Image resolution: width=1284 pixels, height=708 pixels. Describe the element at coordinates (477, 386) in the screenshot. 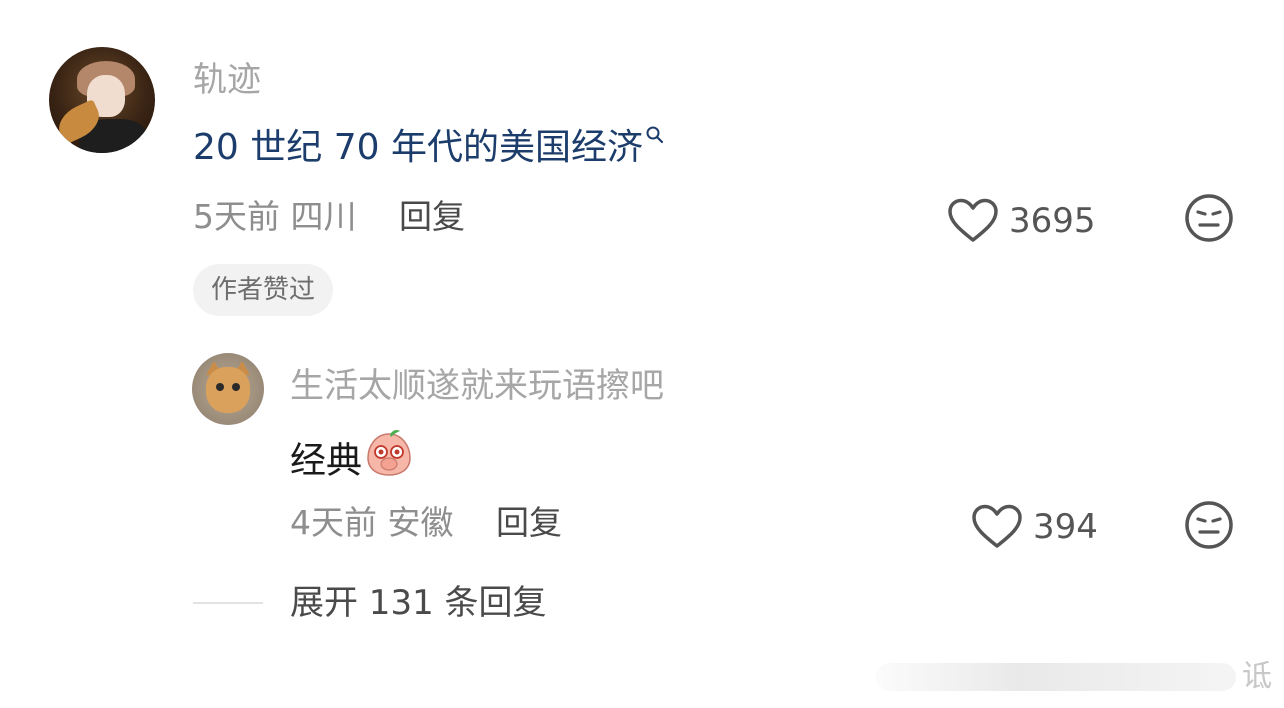

I see `reply-username: 生活太顺遂就来玩语擦吧` at that location.